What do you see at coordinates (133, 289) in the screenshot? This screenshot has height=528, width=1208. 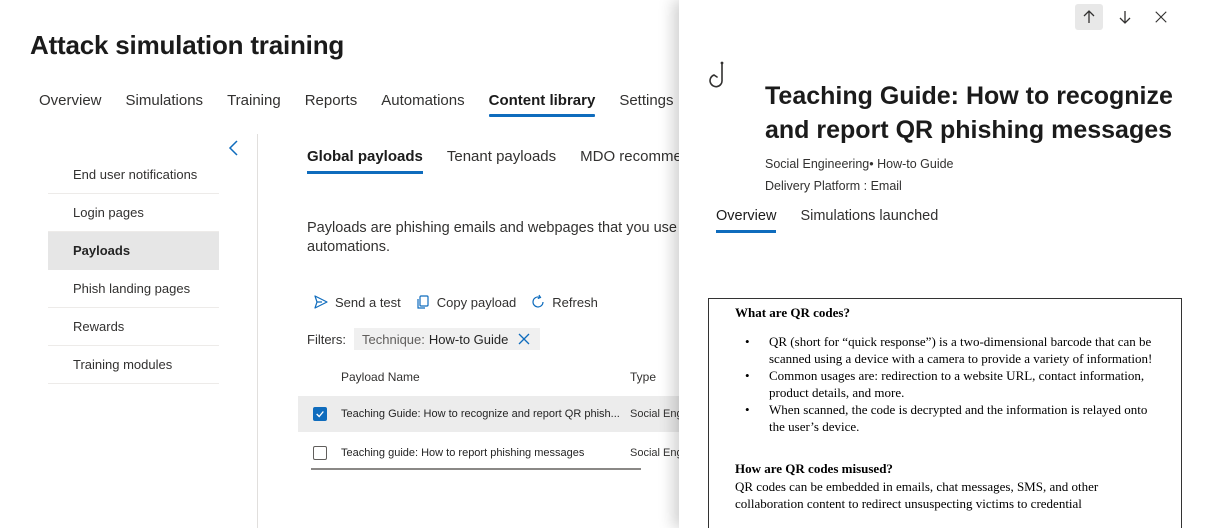 I see `sidebar-item-phish-landing-pages: Phish landing pages` at bounding box center [133, 289].